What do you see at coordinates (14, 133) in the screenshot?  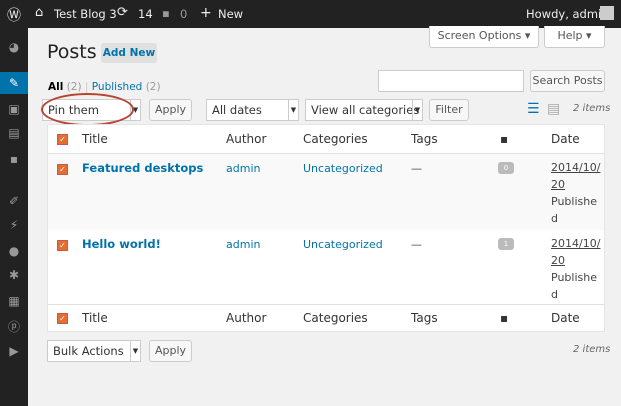 I see `pages-icon: ▤` at bounding box center [14, 133].